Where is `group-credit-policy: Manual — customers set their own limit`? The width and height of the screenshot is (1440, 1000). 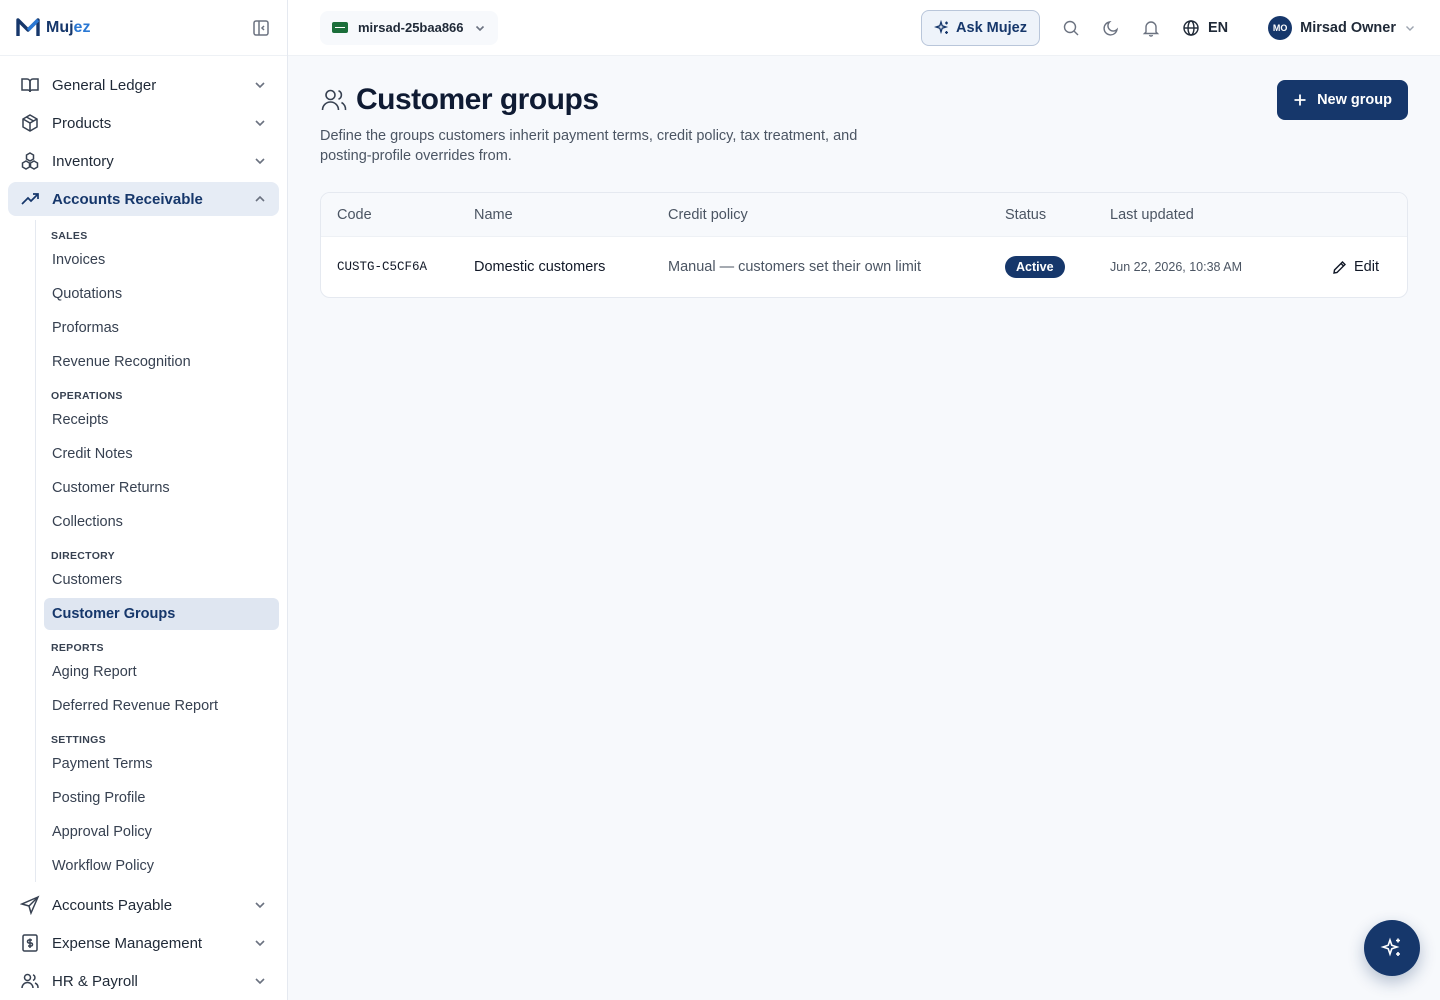 group-credit-policy: Manual — customers set their own limit is located at coordinates (795, 267).